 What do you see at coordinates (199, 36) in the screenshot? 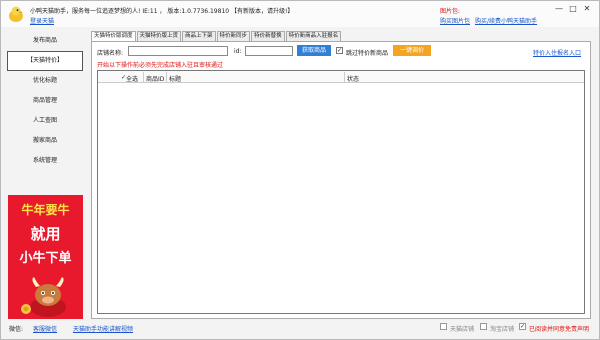
I see `tab-shelf: 商品上下架` at bounding box center [199, 36].